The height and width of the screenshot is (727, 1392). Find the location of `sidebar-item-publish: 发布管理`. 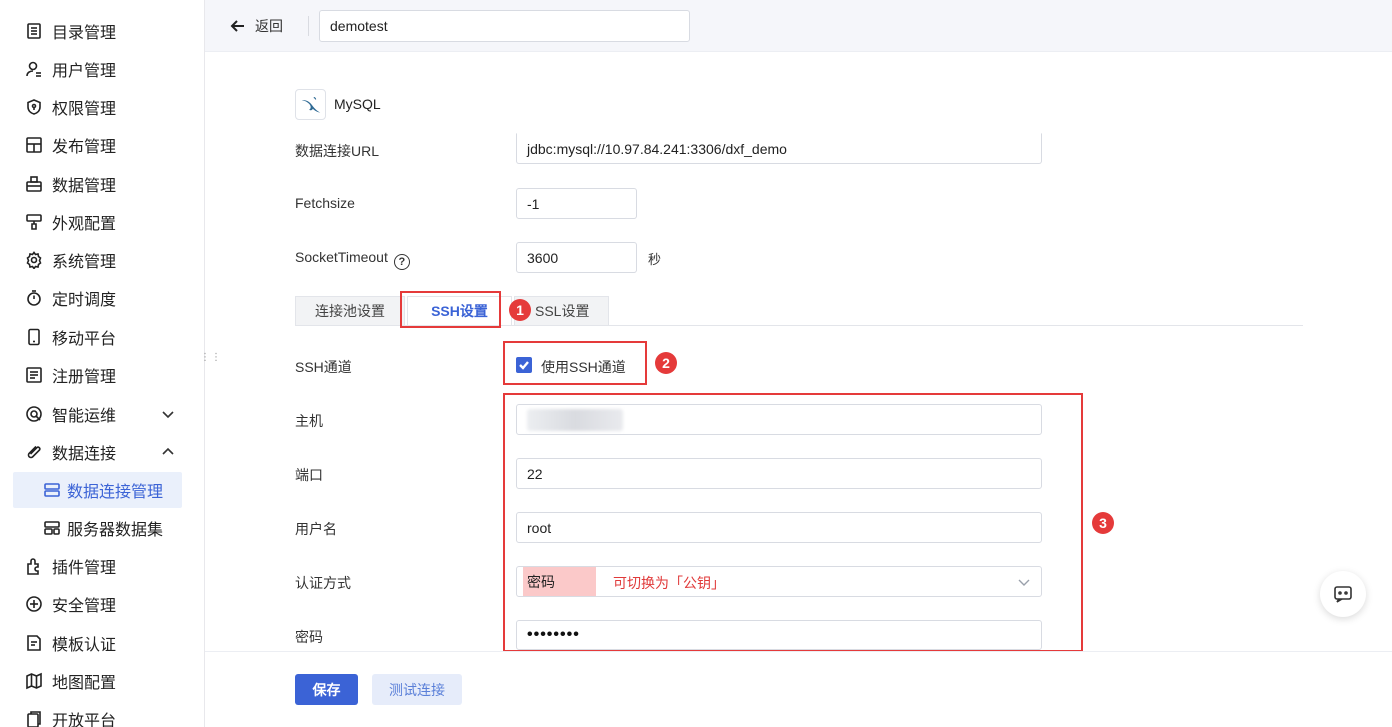

sidebar-item-publish: 发布管理 is located at coordinates (102, 145).